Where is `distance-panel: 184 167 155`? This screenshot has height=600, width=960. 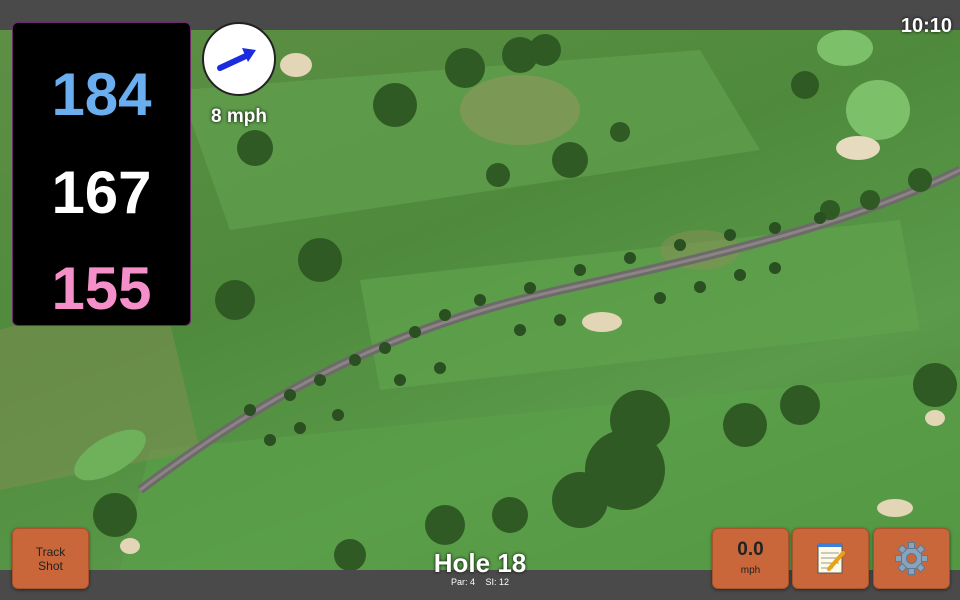
distance-panel: 184 167 155 is located at coordinates (101, 174).